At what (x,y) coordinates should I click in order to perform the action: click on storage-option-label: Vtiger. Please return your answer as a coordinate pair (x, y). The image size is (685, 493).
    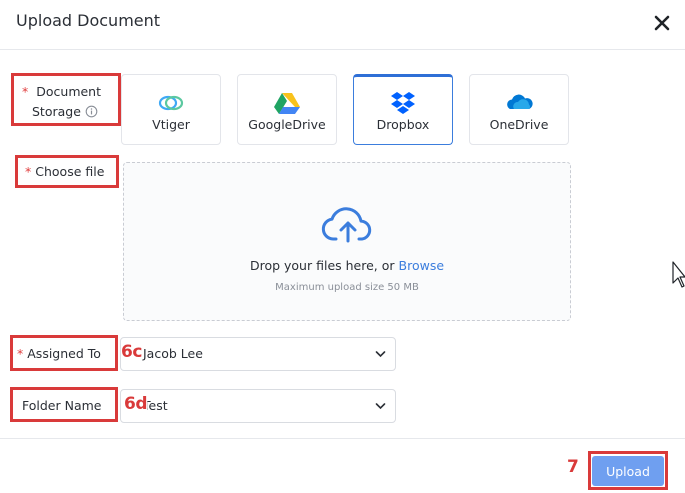
    Looking at the image, I should click on (171, 124).